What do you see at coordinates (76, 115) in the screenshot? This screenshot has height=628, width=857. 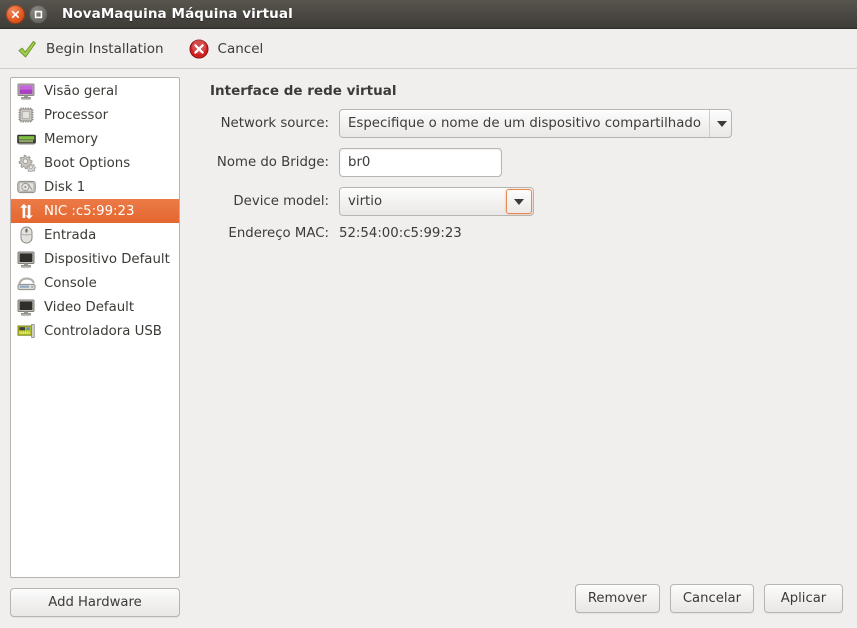 I see `sidebar-item-label: Processor` at bounding box center [76, 115].